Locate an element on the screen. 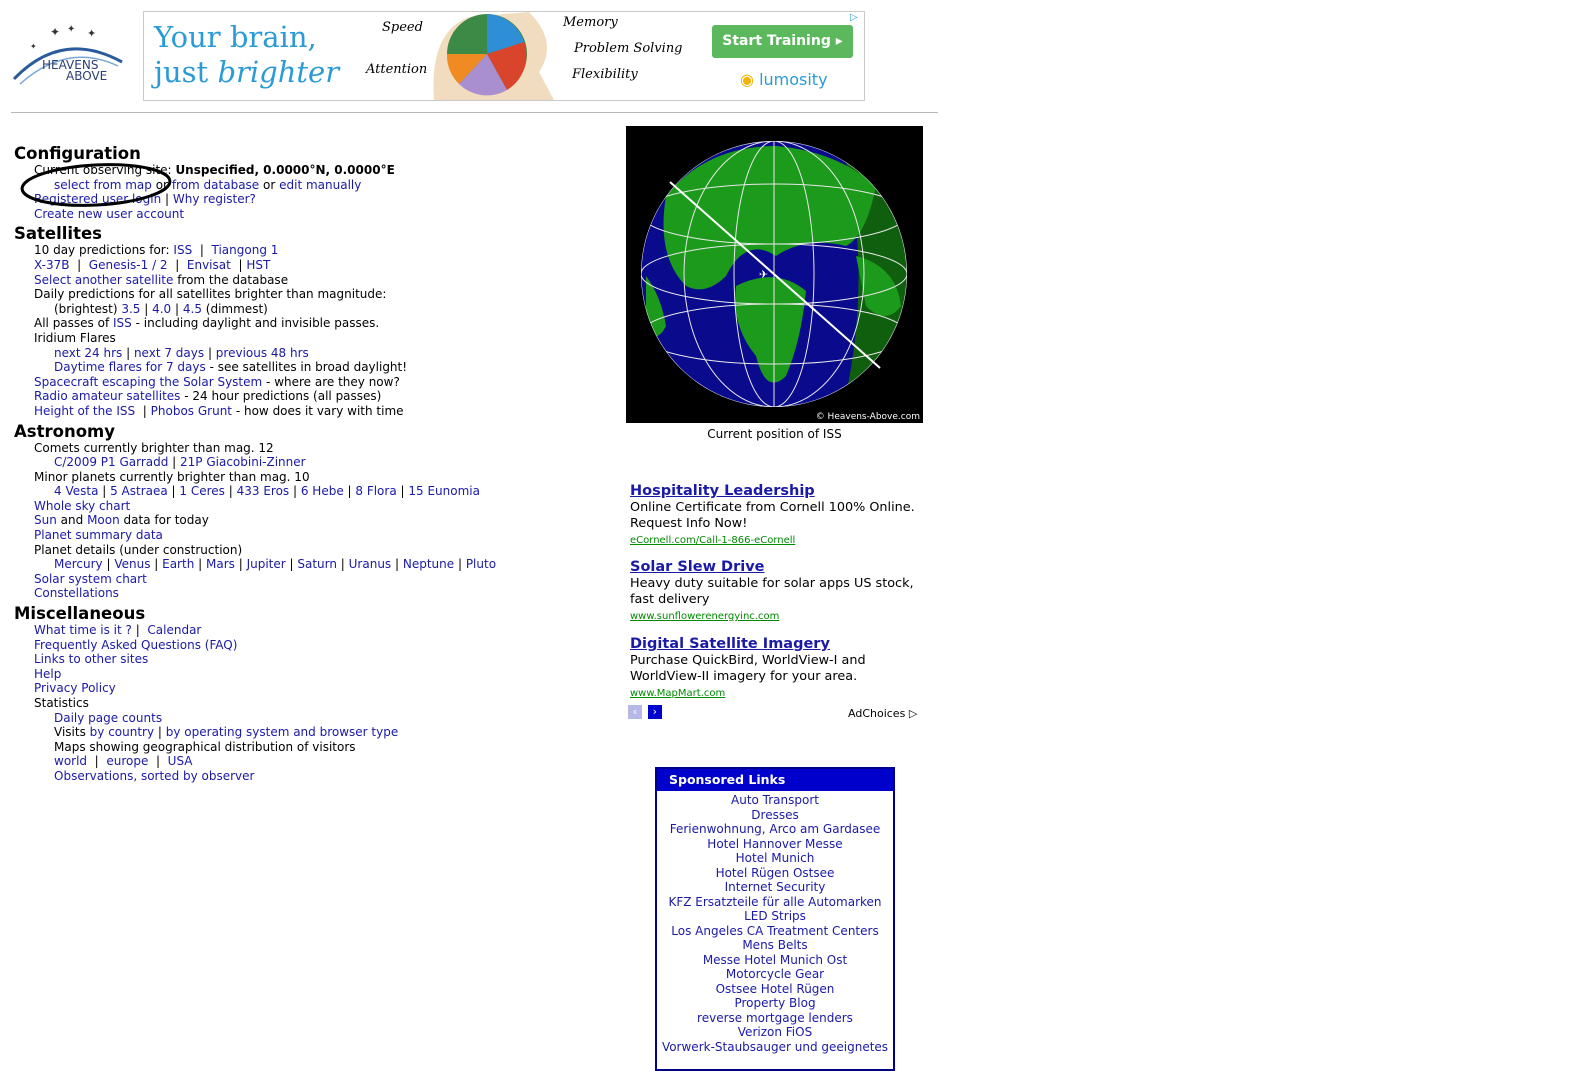  comet-giacobini-link: 21P Giacobini-Zinner is located at coordinates (243, 462).